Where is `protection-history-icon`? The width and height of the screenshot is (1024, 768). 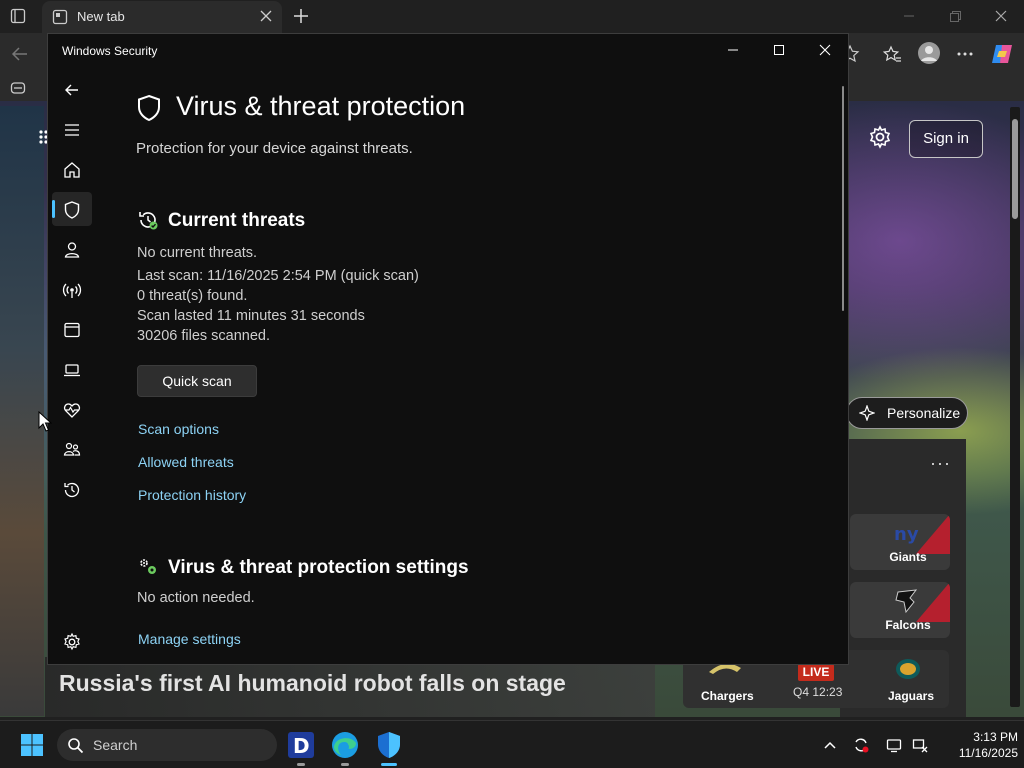
protection-history-icon is located at coordinates (72, 490).